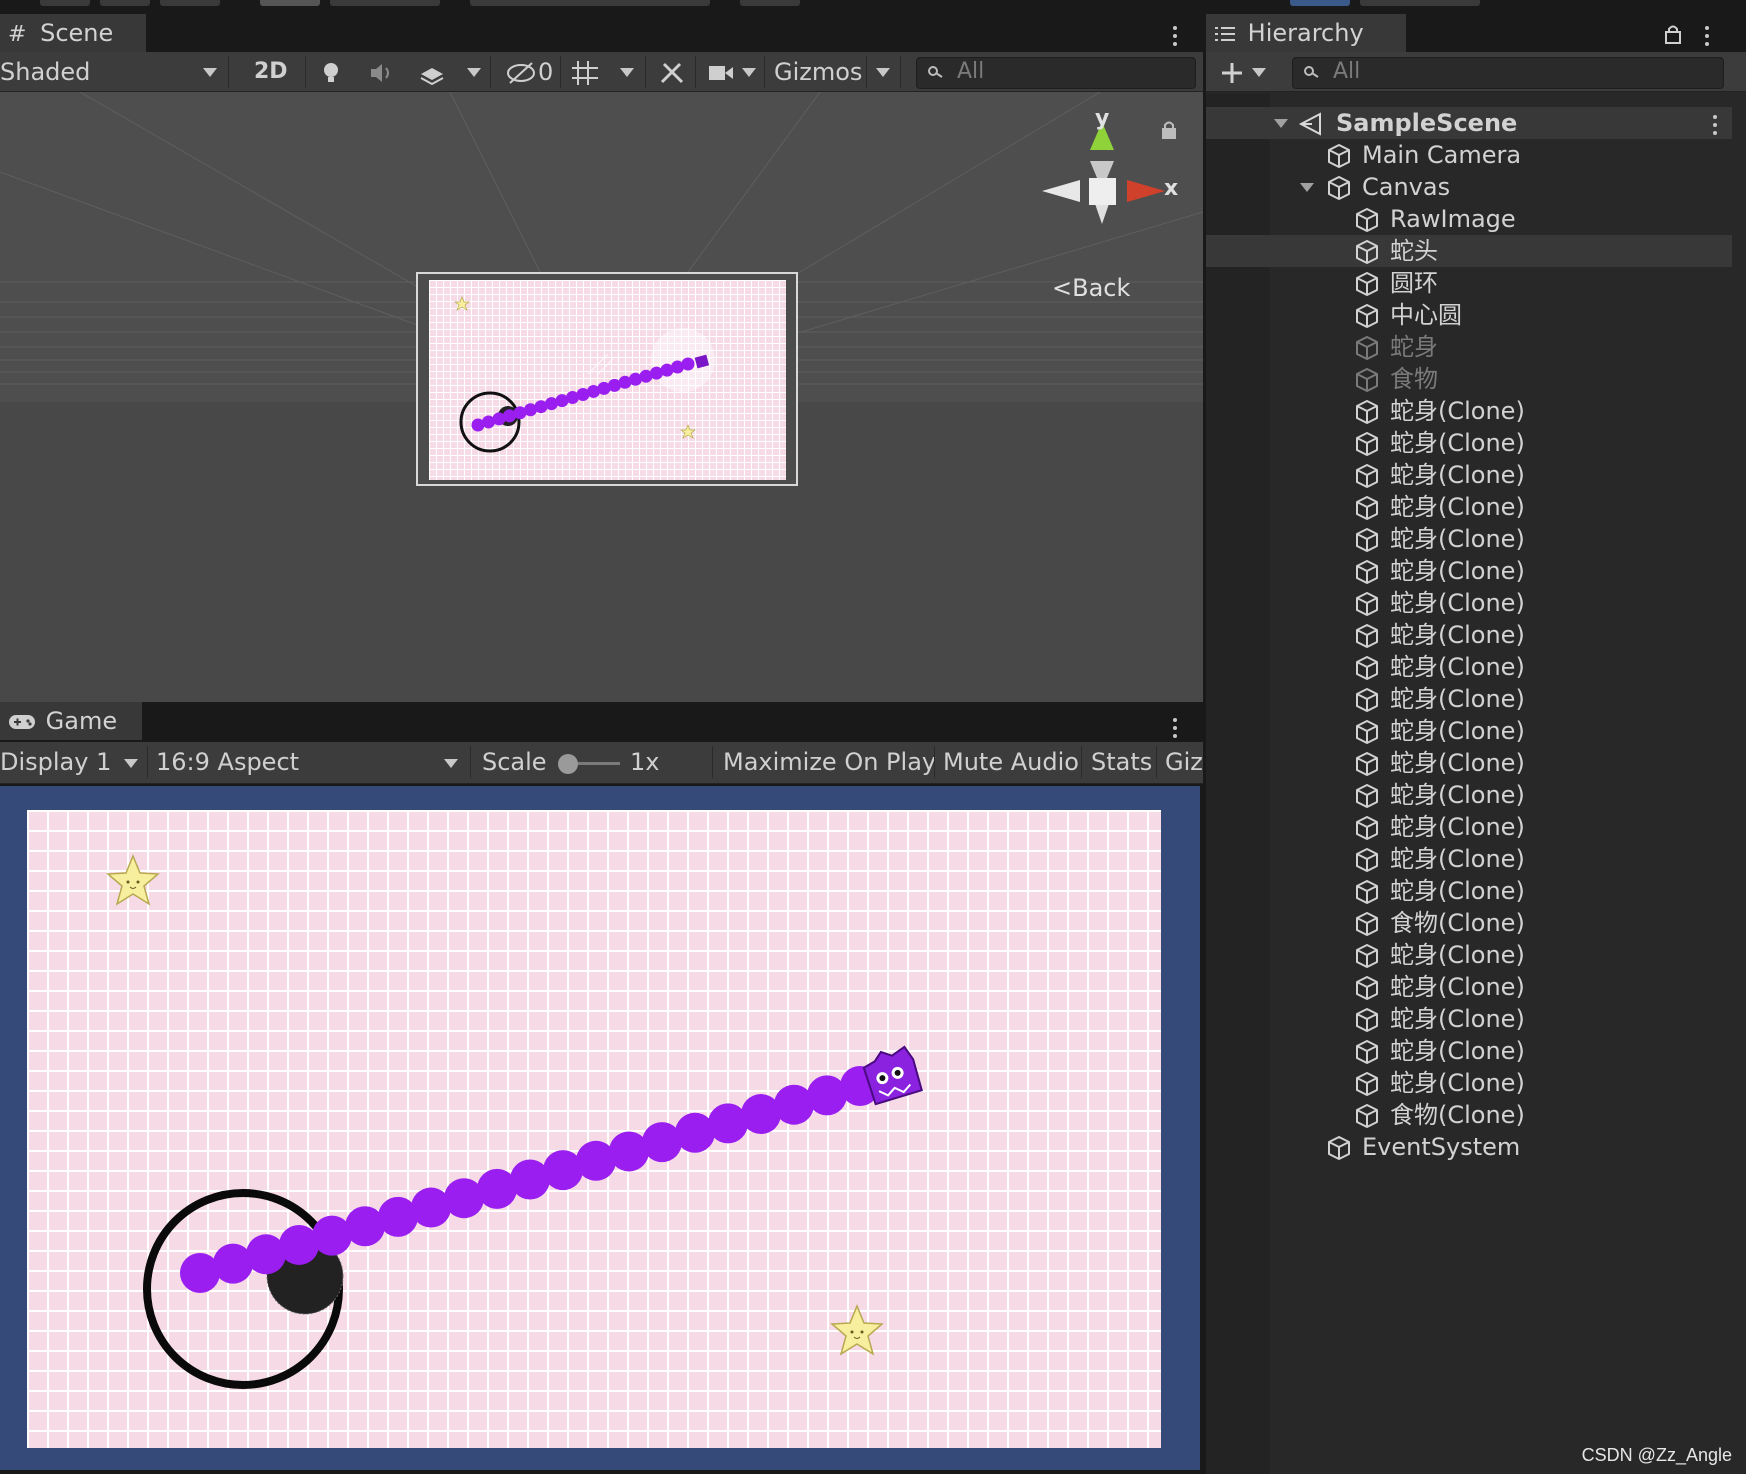 This screenshot has height=1474, width=1746. I want to click on scene-menu-icon, so click(1175, 38).